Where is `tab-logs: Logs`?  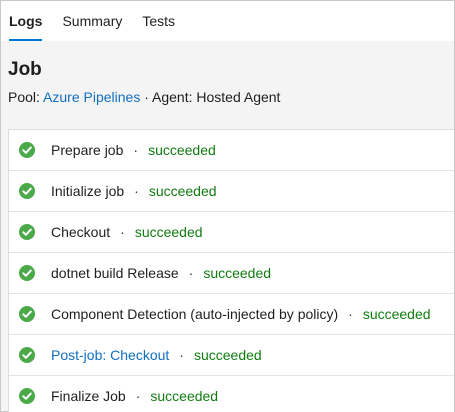 tab-logs: Logs is located at coordinates (26, 27).